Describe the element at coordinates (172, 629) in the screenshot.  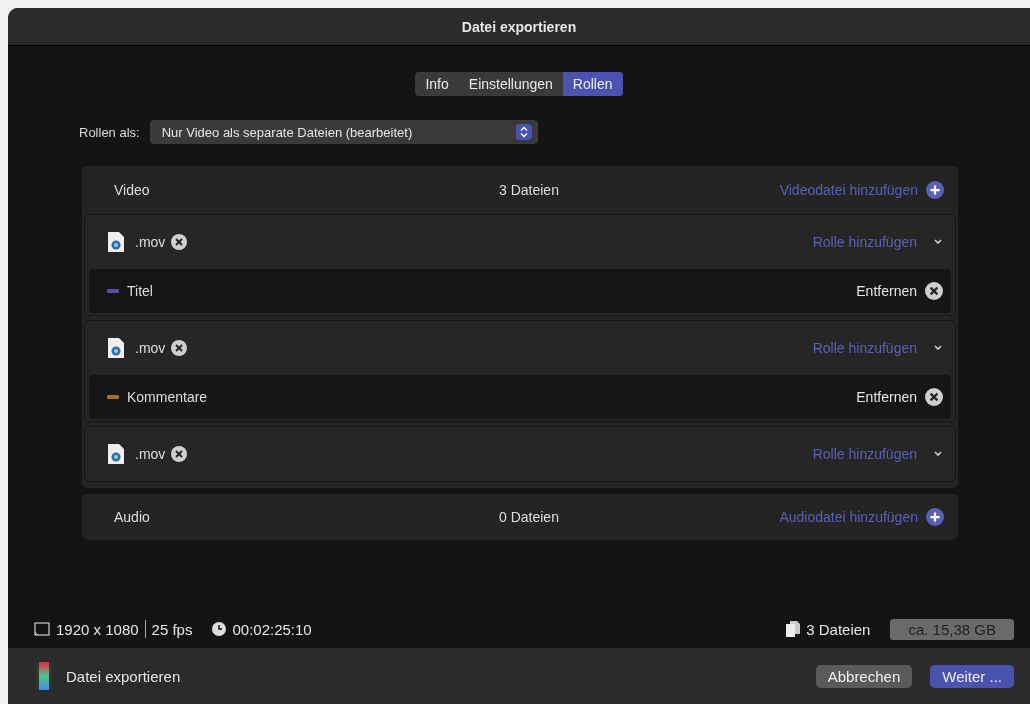
I see `fps-text: 25 fps` at that location.